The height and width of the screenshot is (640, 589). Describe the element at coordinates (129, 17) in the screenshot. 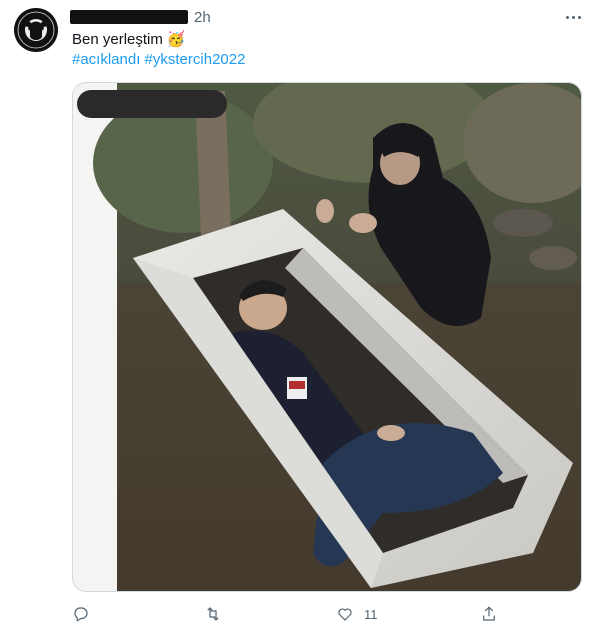

I see `redacted-display-name` at that location.